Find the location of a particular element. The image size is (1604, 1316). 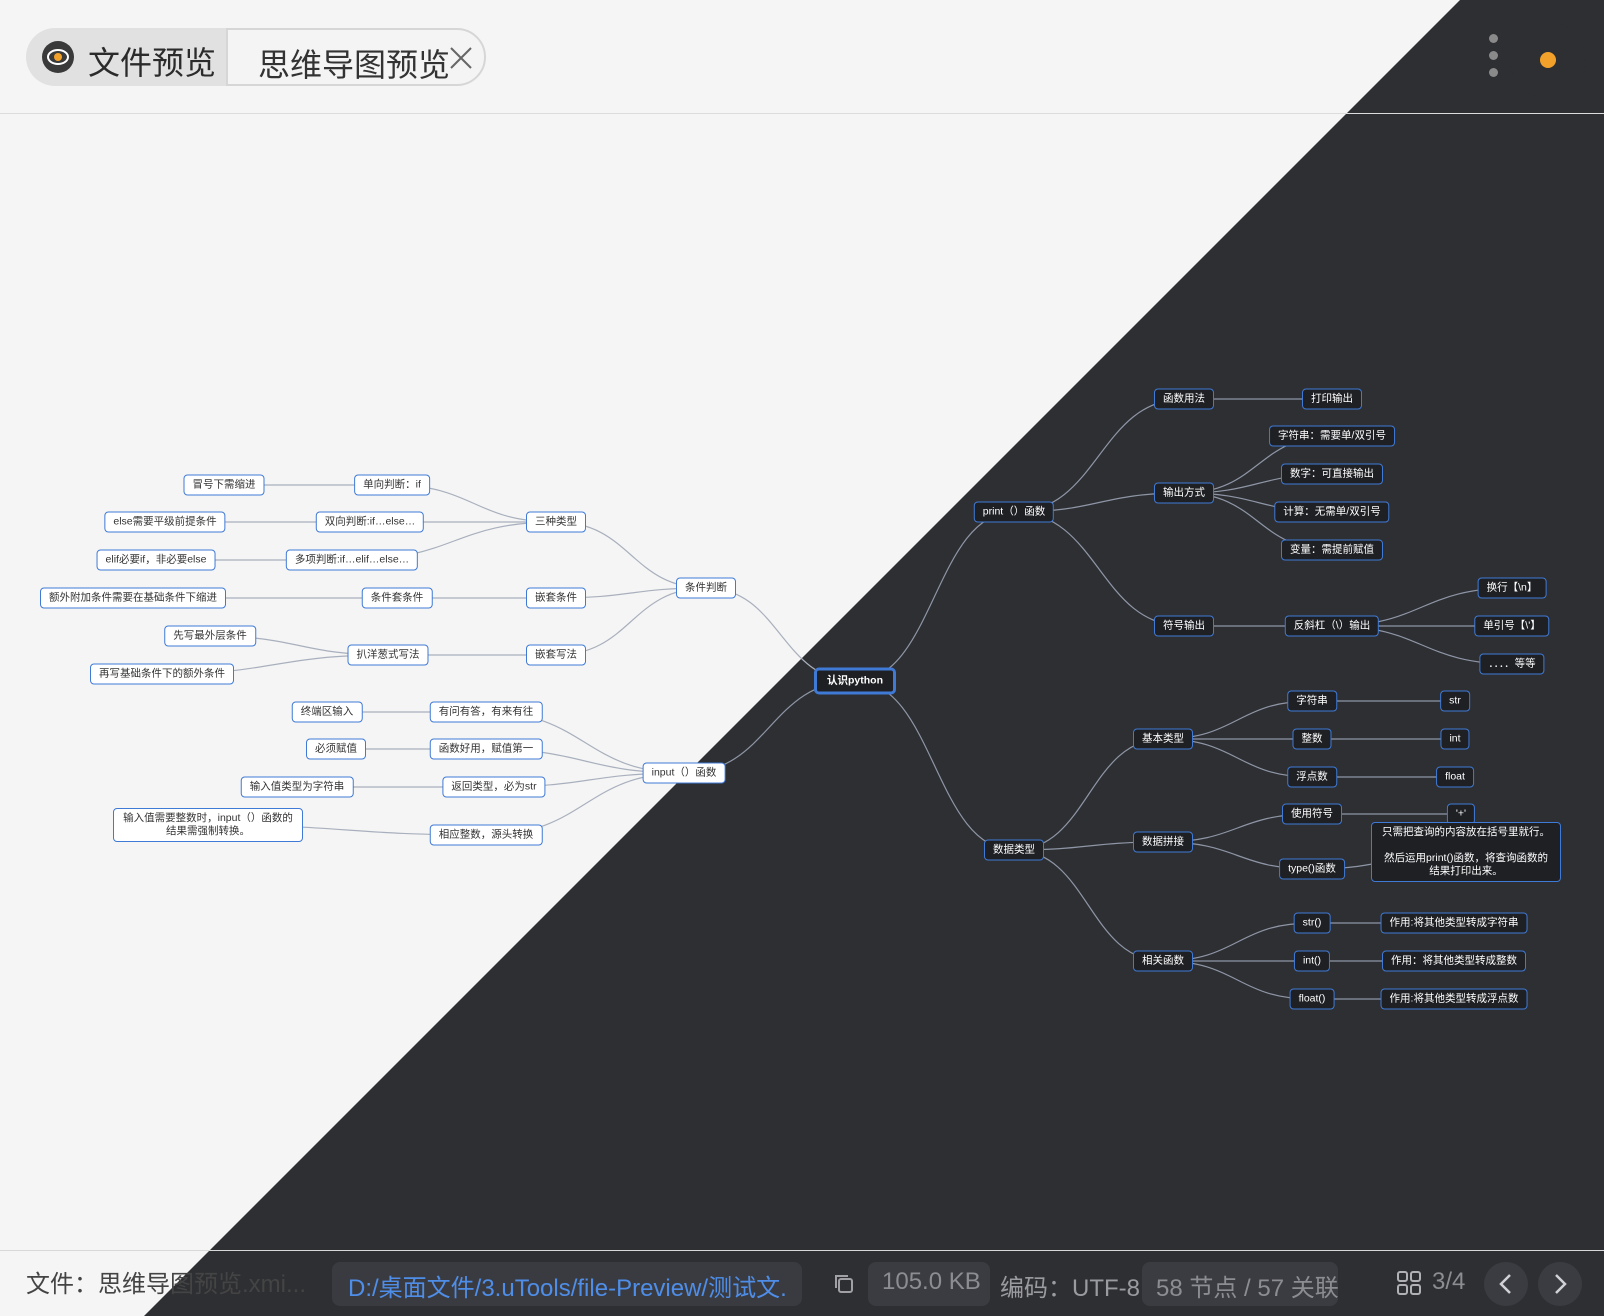

mindmap-node: 数字：可直接输出 is located at coordinates (1332, 474).